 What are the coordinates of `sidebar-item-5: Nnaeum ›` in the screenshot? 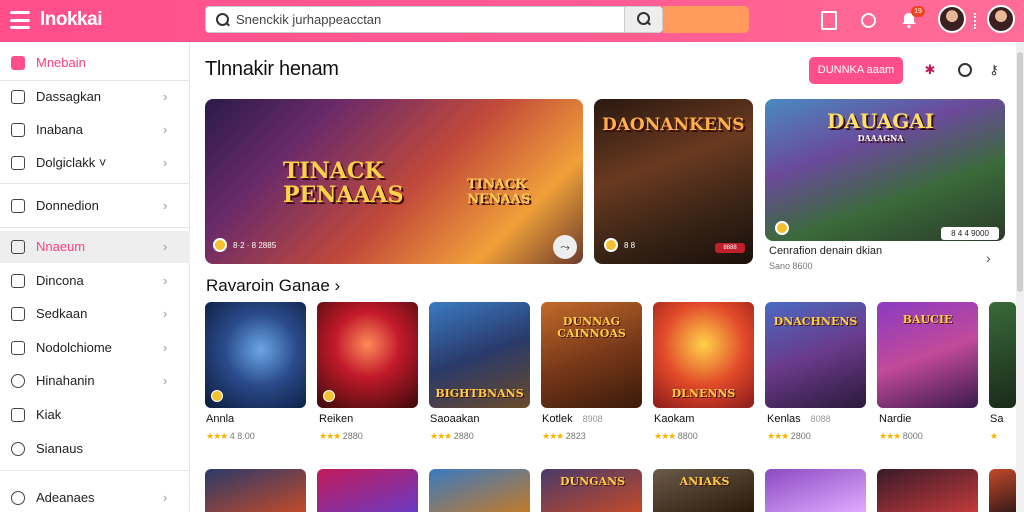 It's located at (95, 247).